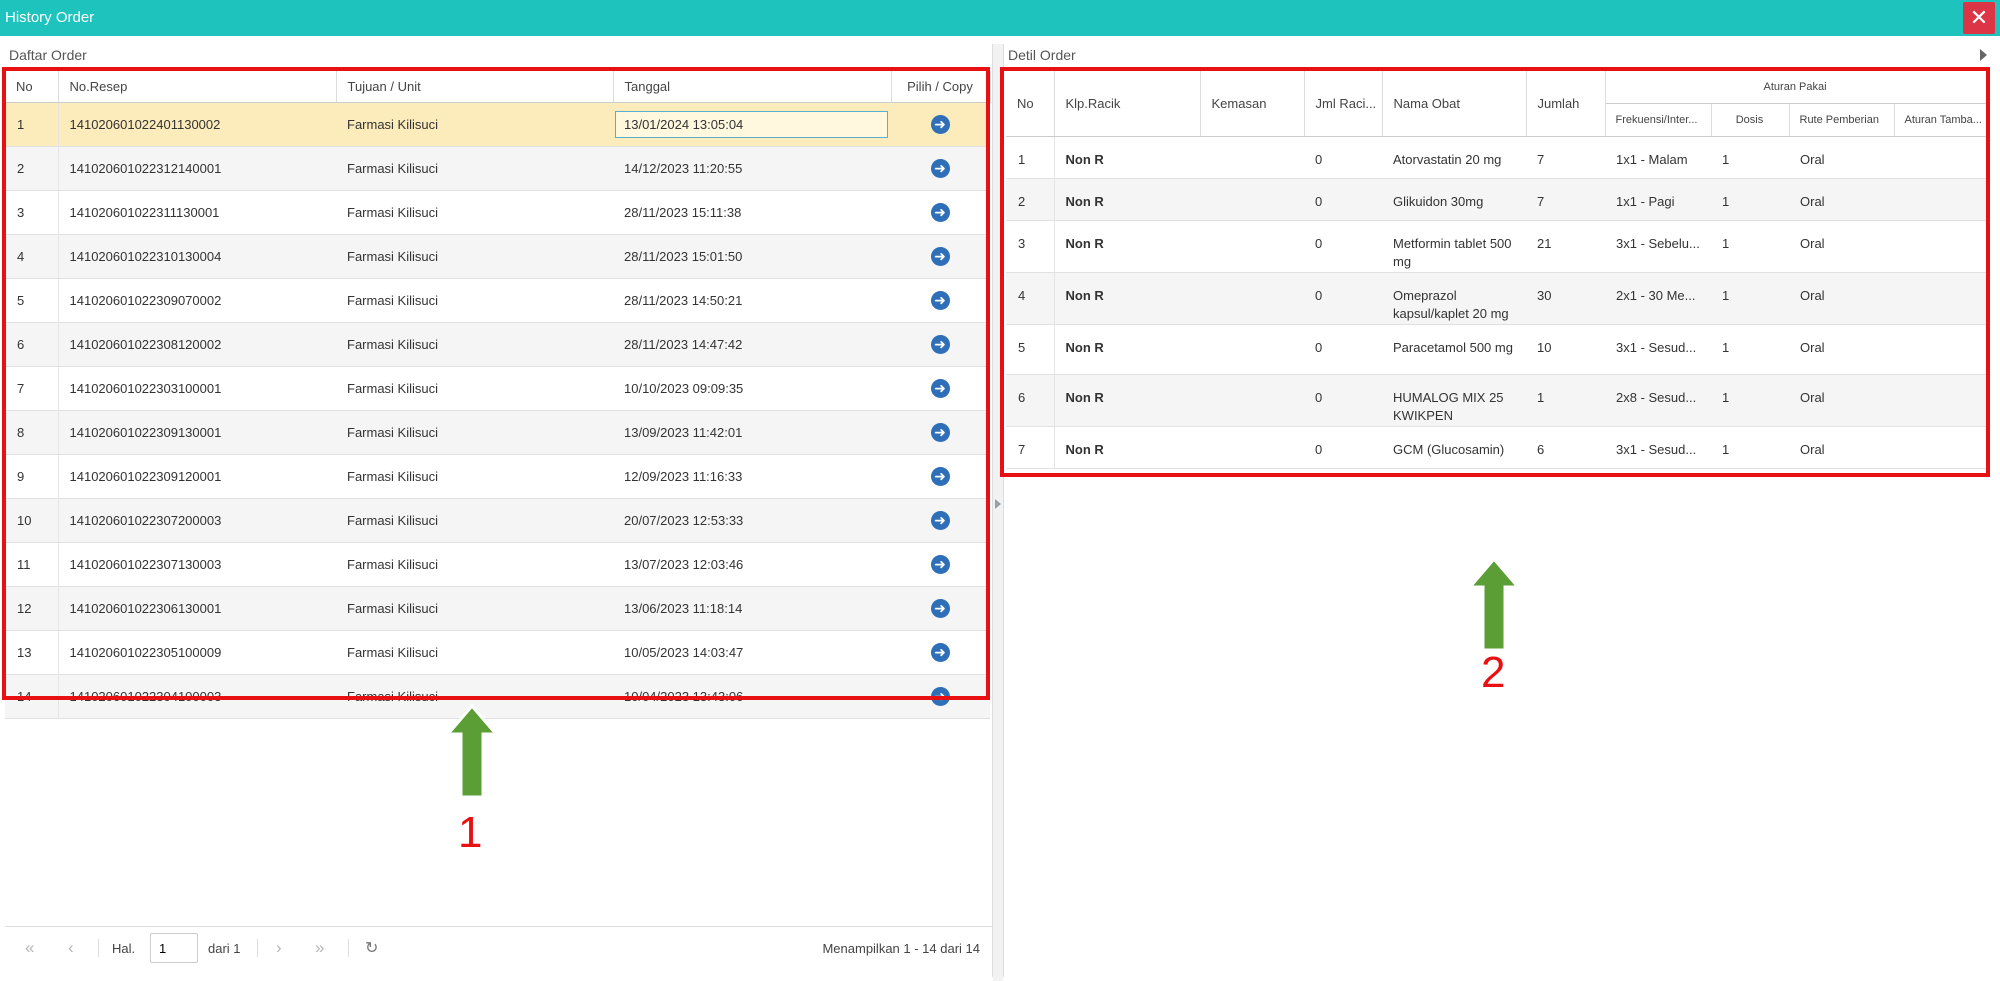 The image size is (2000, 981). I want to click on previous-page-icon: ‹, so click(71, 948).